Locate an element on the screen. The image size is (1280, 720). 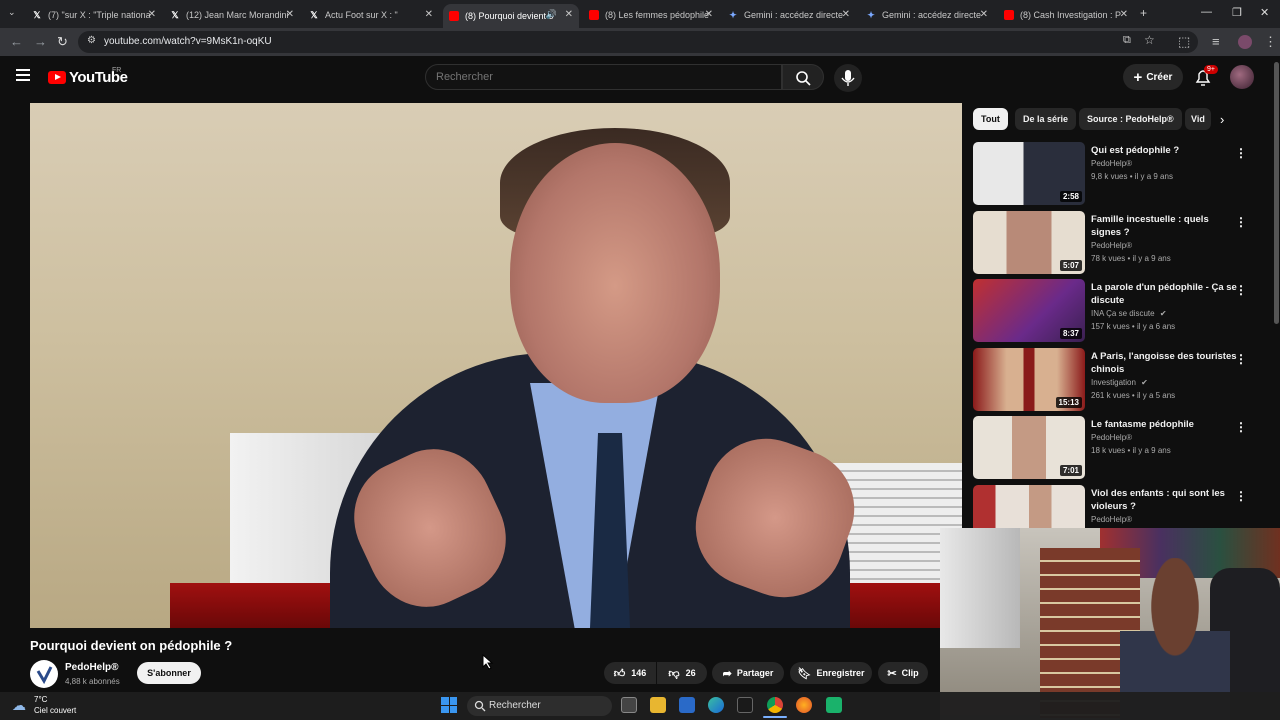
microsoft-store-icon is located at coordinates (745, 705).